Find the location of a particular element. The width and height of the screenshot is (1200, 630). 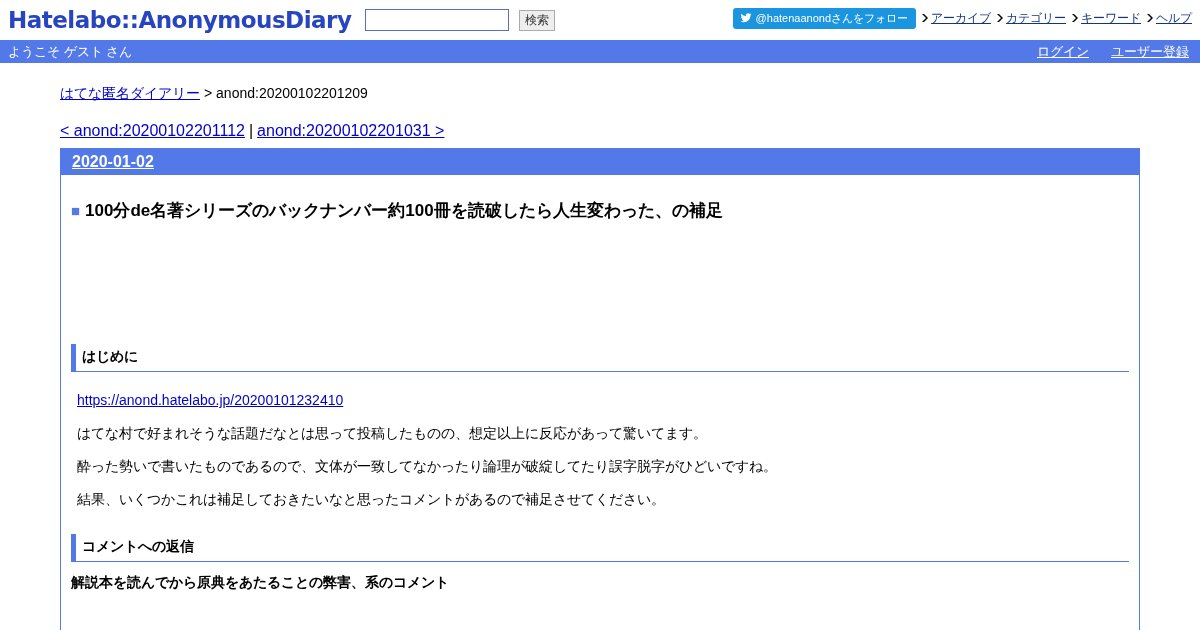

paragraph: 結果、いくつかこれは補足しておきたいなと思ったコメントがあるので補足させてください。 is located at coordinates (371, 499).